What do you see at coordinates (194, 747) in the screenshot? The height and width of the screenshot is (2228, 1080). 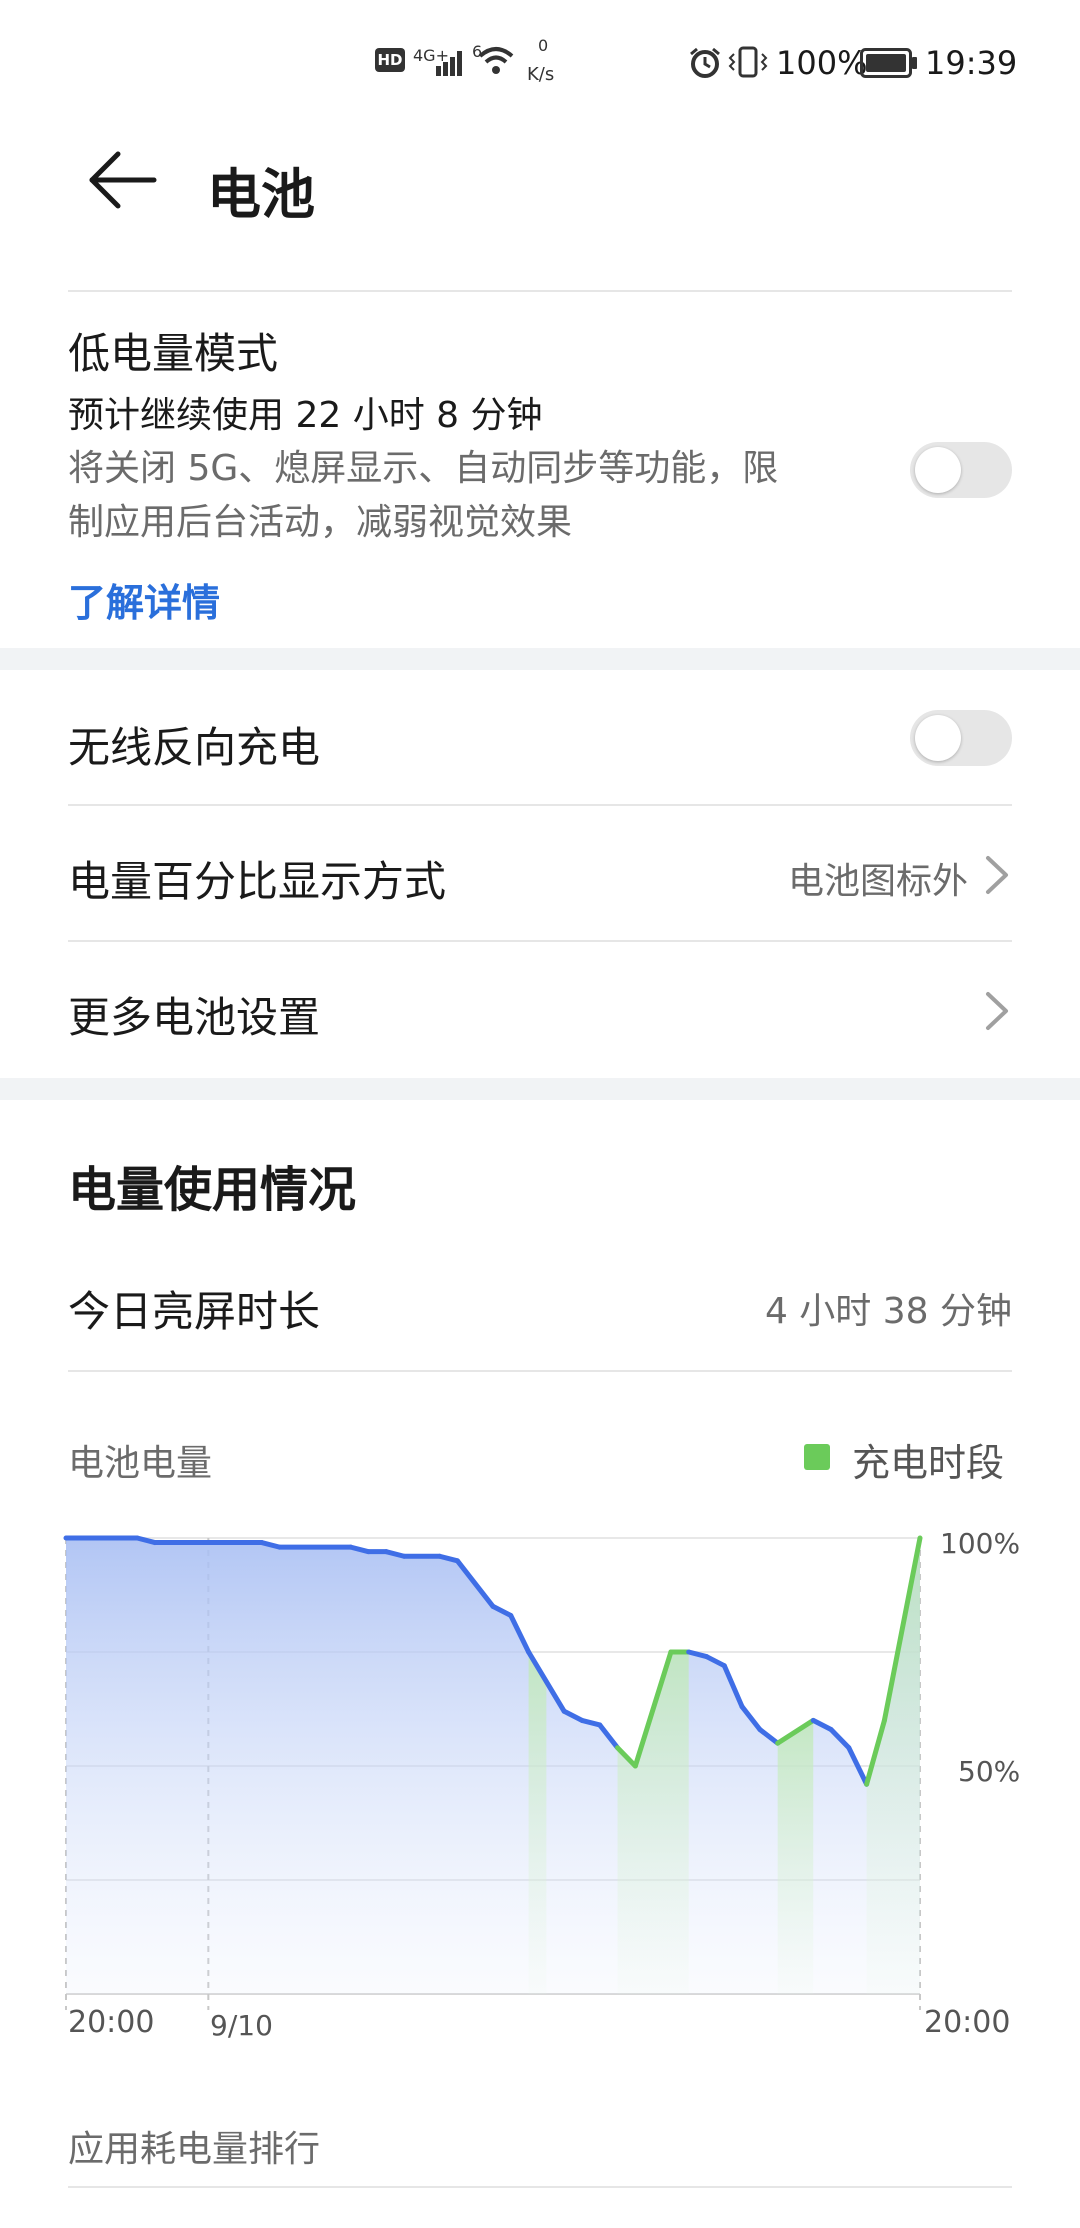 I see `wireless-reverse-charge-title: 无线反向充电` at bounding box center [194, 747].